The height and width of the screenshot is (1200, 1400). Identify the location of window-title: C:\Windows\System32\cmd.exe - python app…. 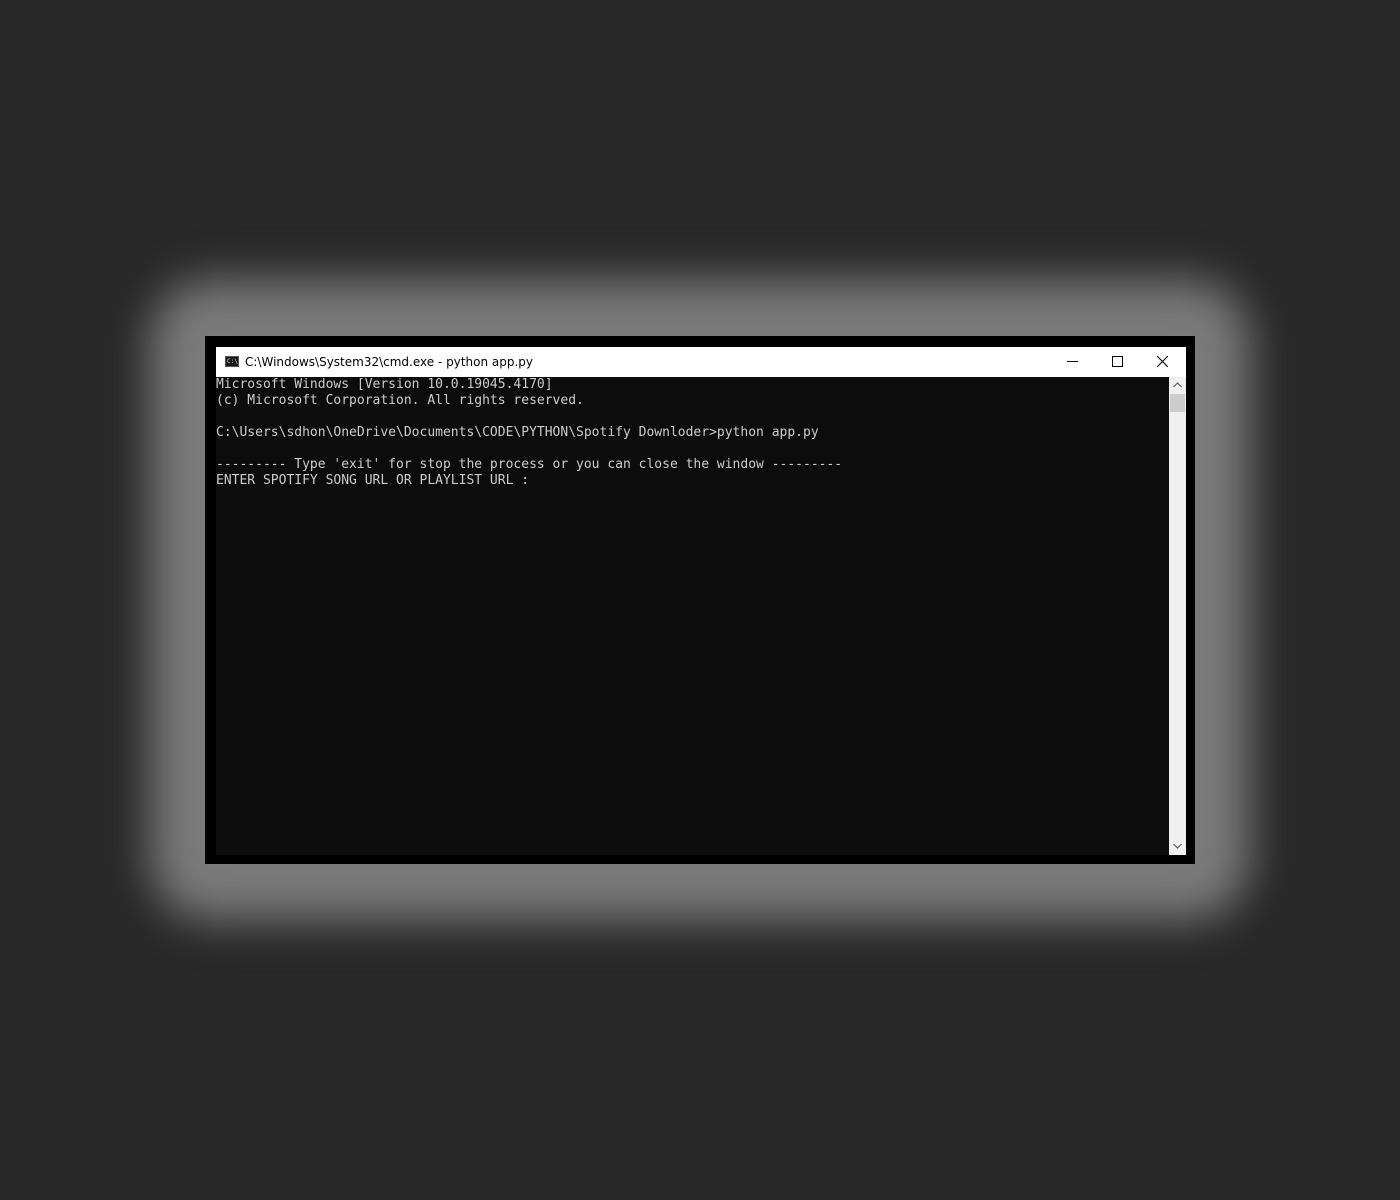
(389, 362).